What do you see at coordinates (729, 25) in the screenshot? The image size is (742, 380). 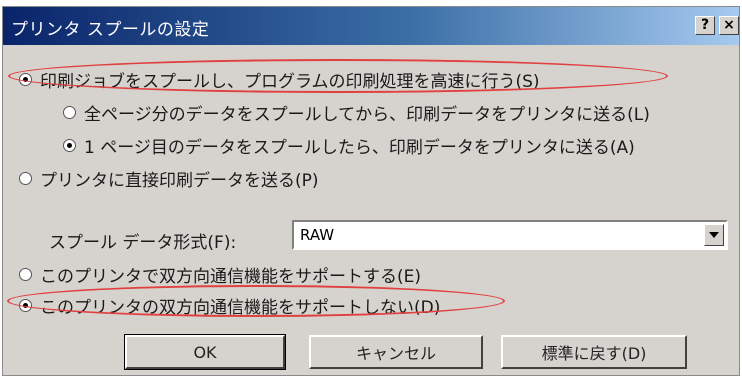 I see `close-button: ×` at bounding box center [729, 25].